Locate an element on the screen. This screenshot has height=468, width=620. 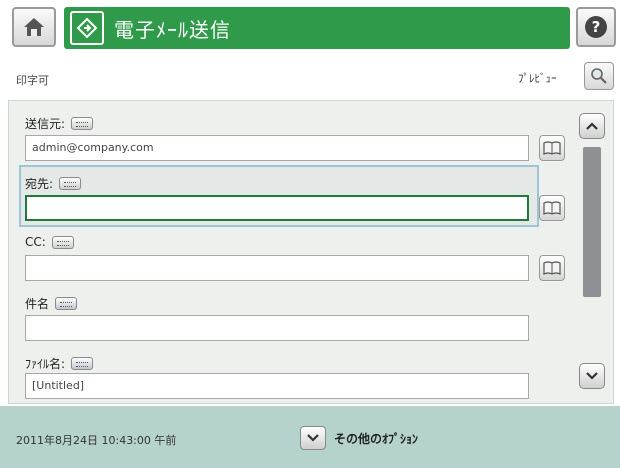
home-icon is located at coordinates (34, 27).